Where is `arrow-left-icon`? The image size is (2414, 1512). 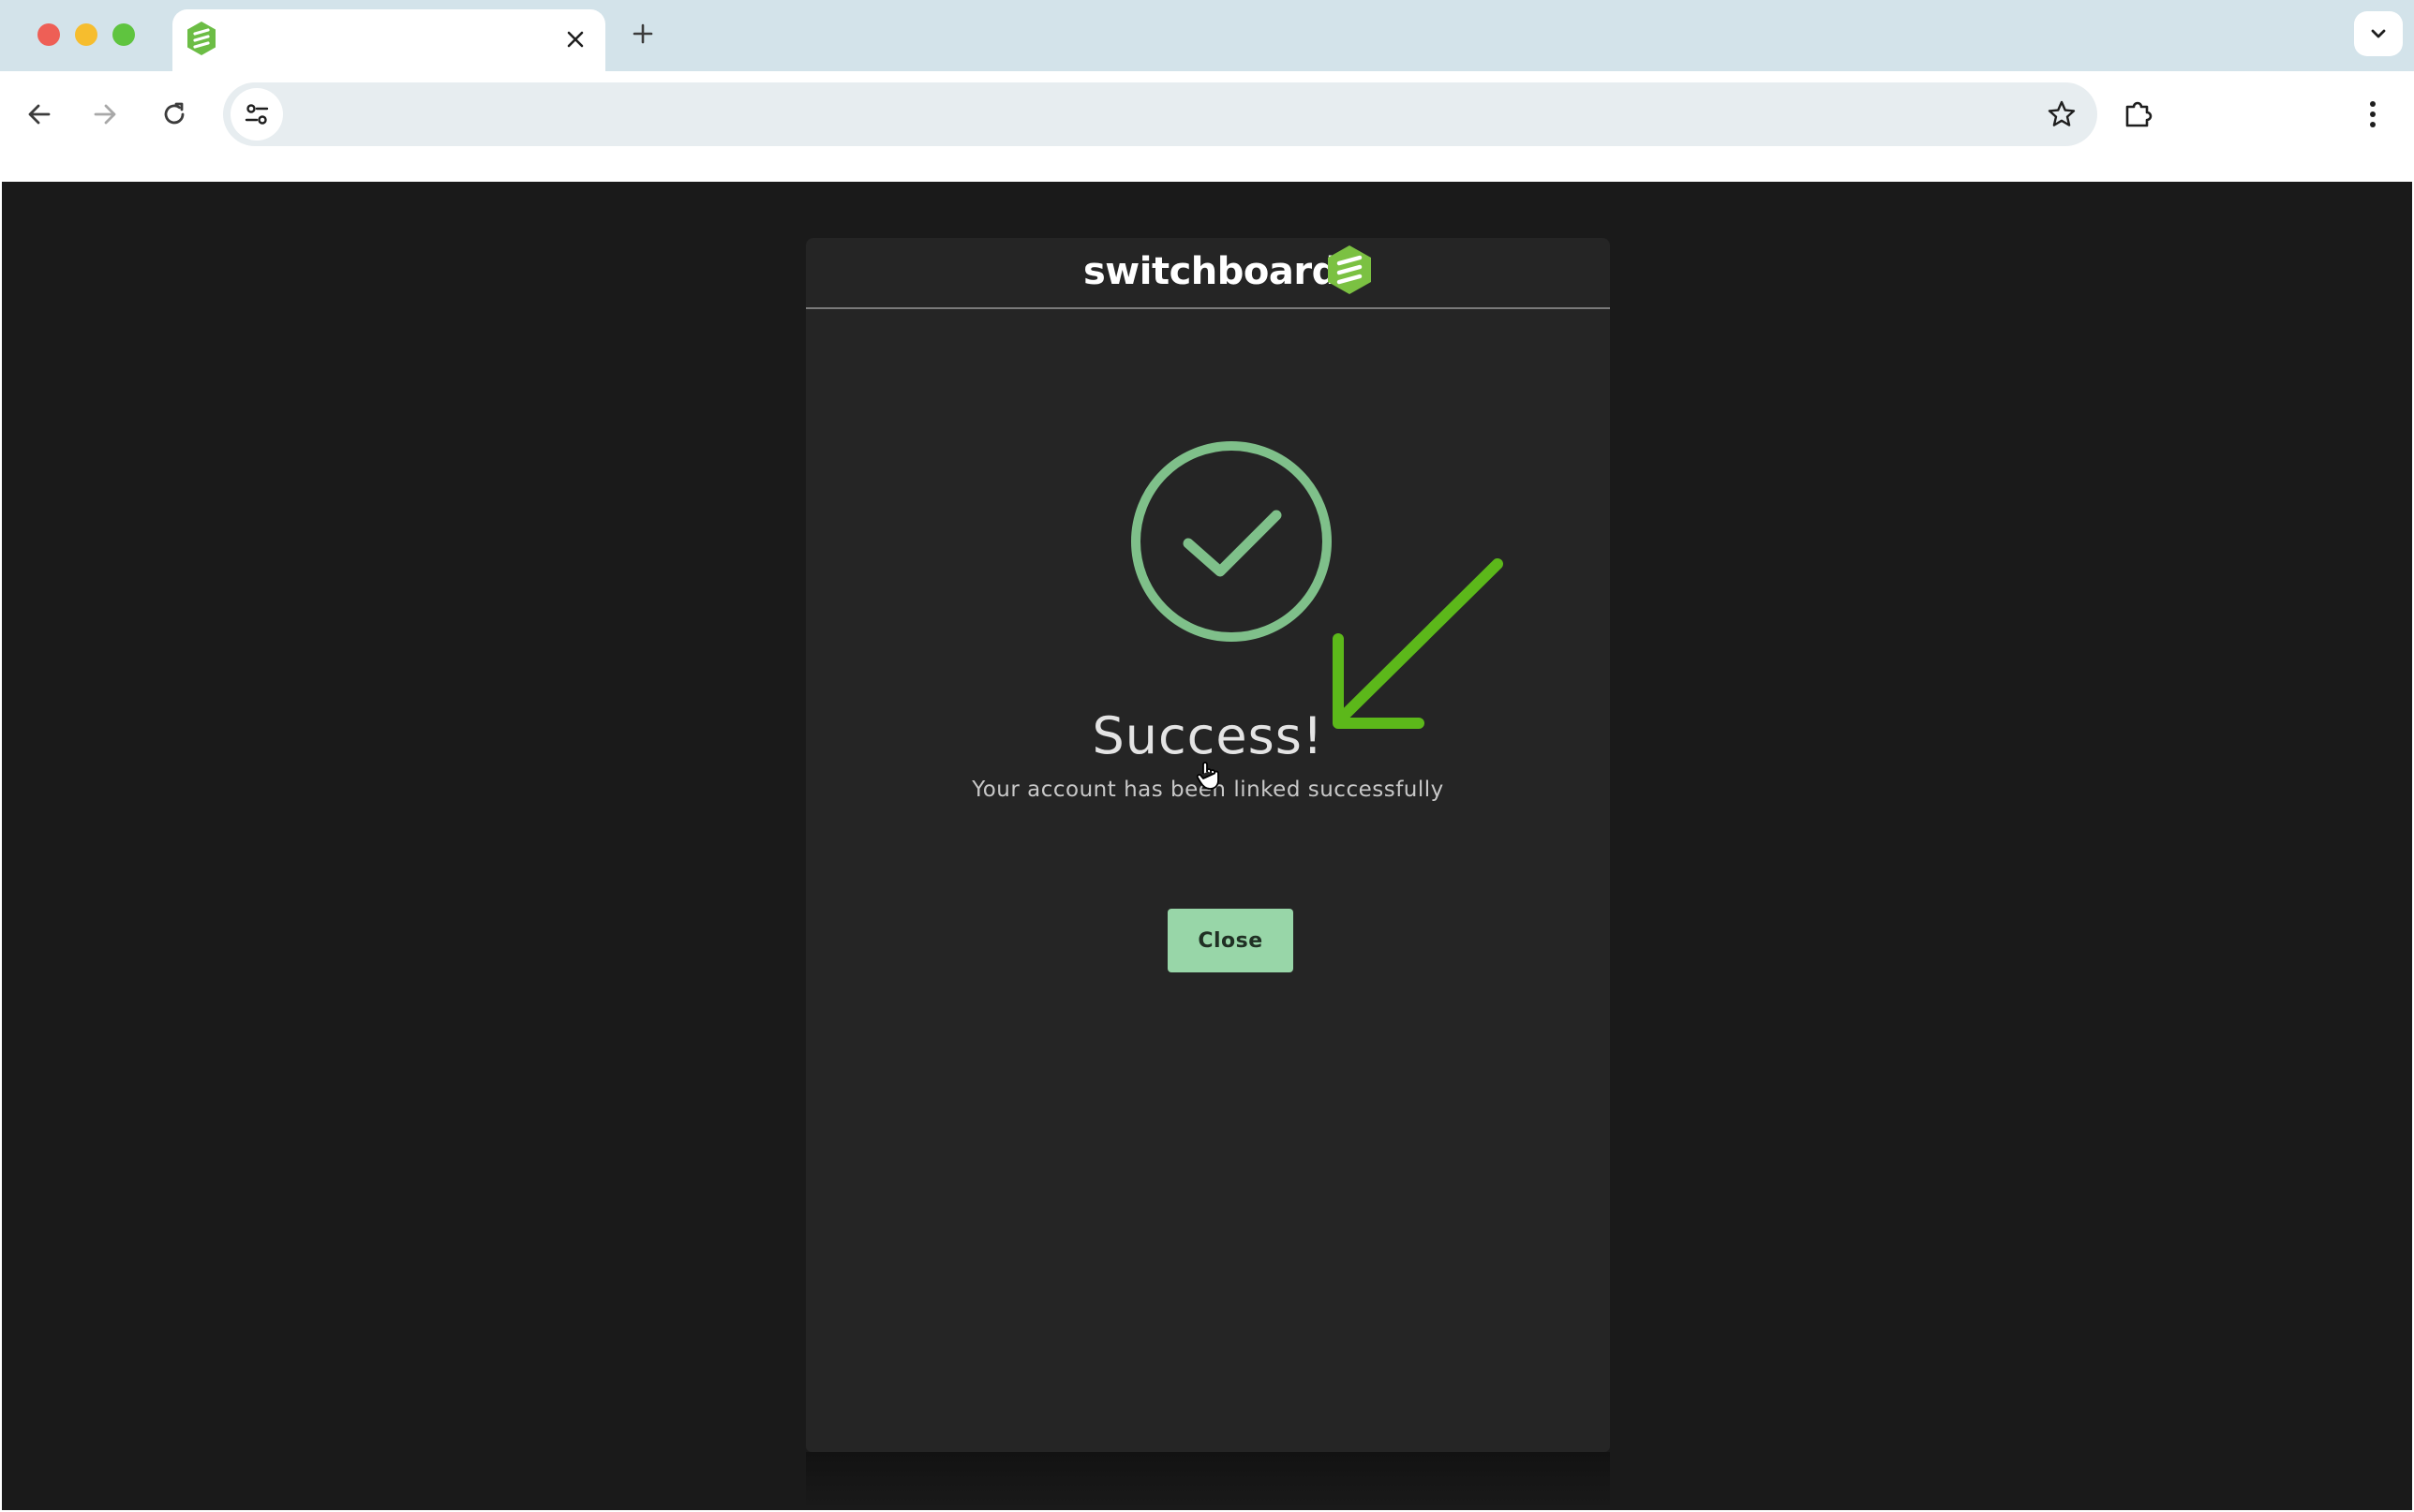
arrow-left-icon is located at coordinates (39, 114).